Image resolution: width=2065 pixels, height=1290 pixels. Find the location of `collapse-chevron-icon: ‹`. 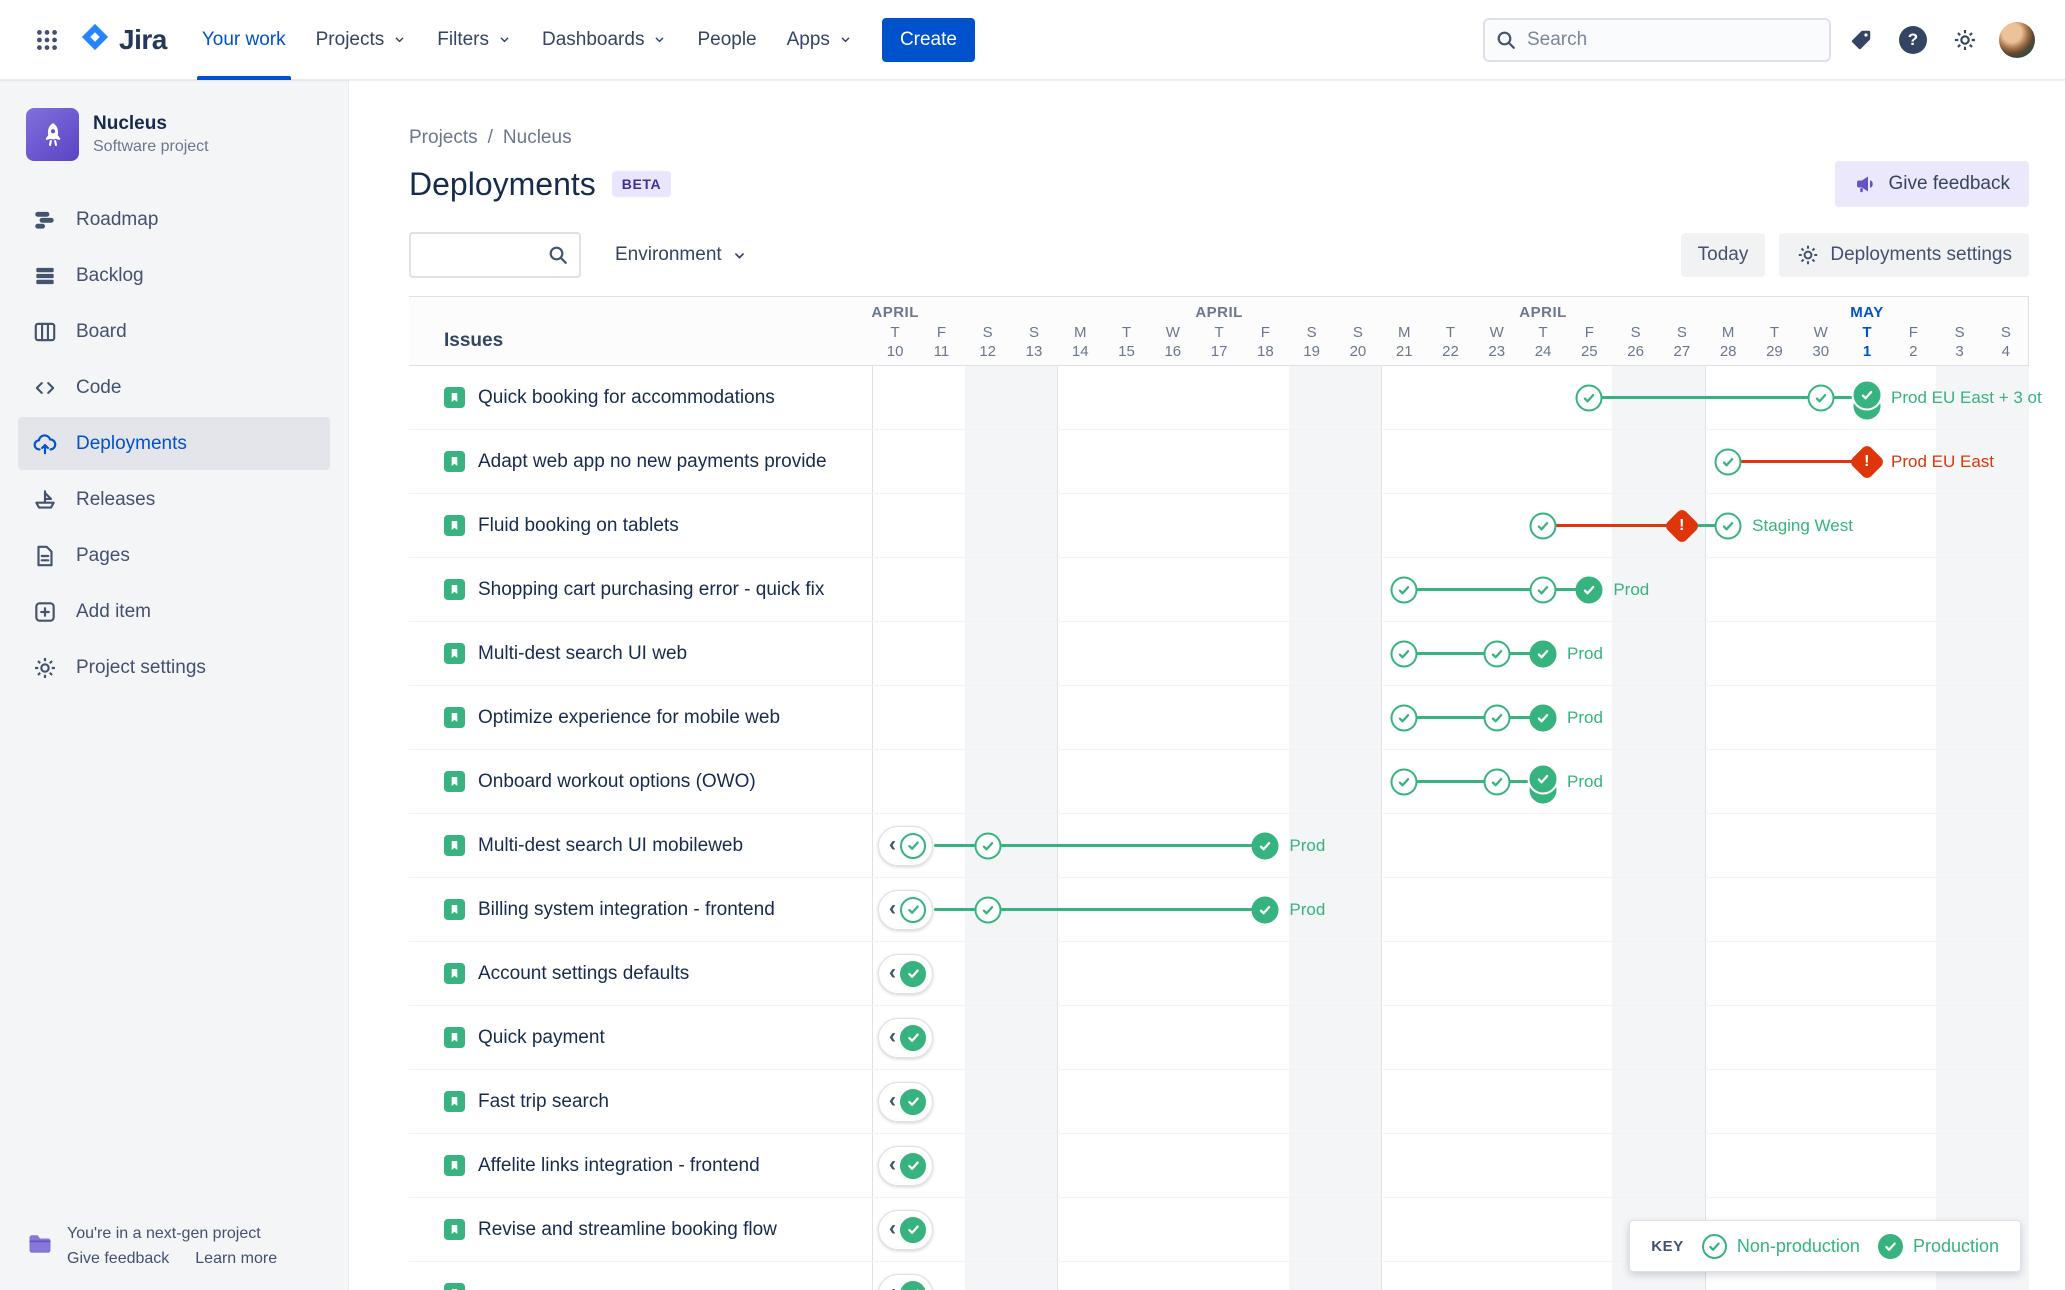

collapse-chevron-icon: ‹ is located at coordinates (892, 908).